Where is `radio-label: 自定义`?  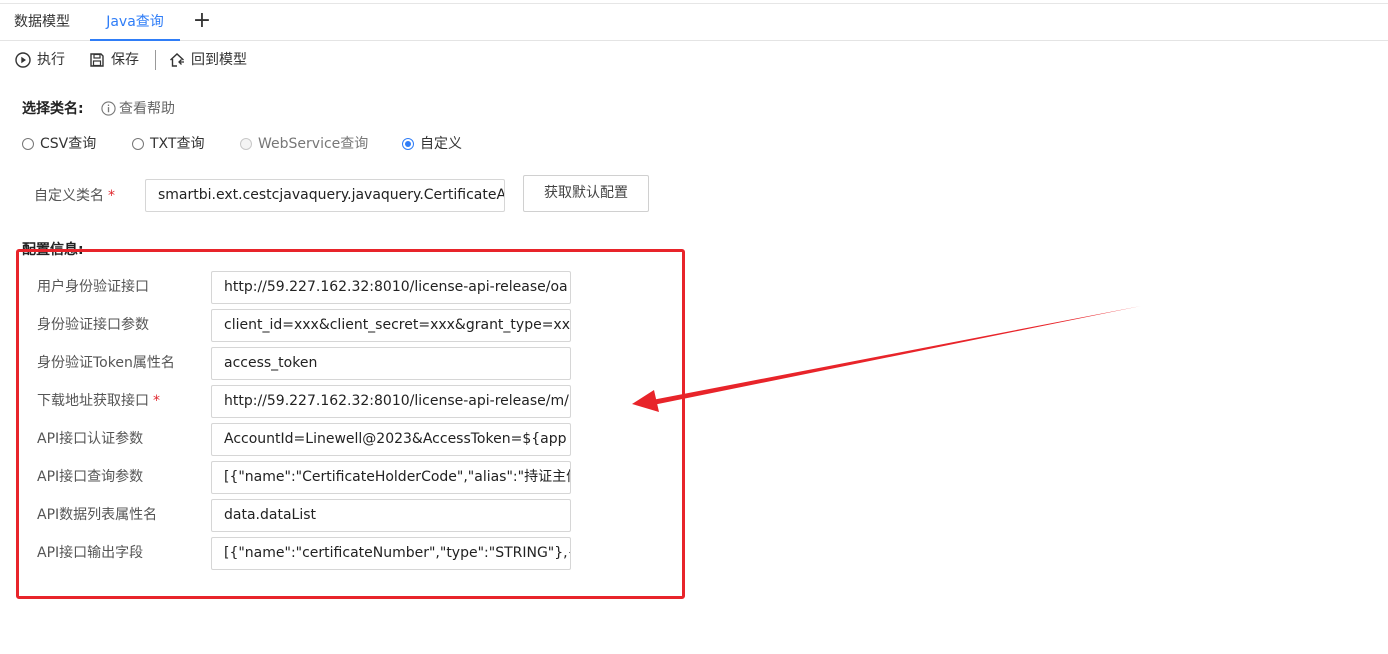 radio-label: 自定义 is located at coordinates (441, 144).